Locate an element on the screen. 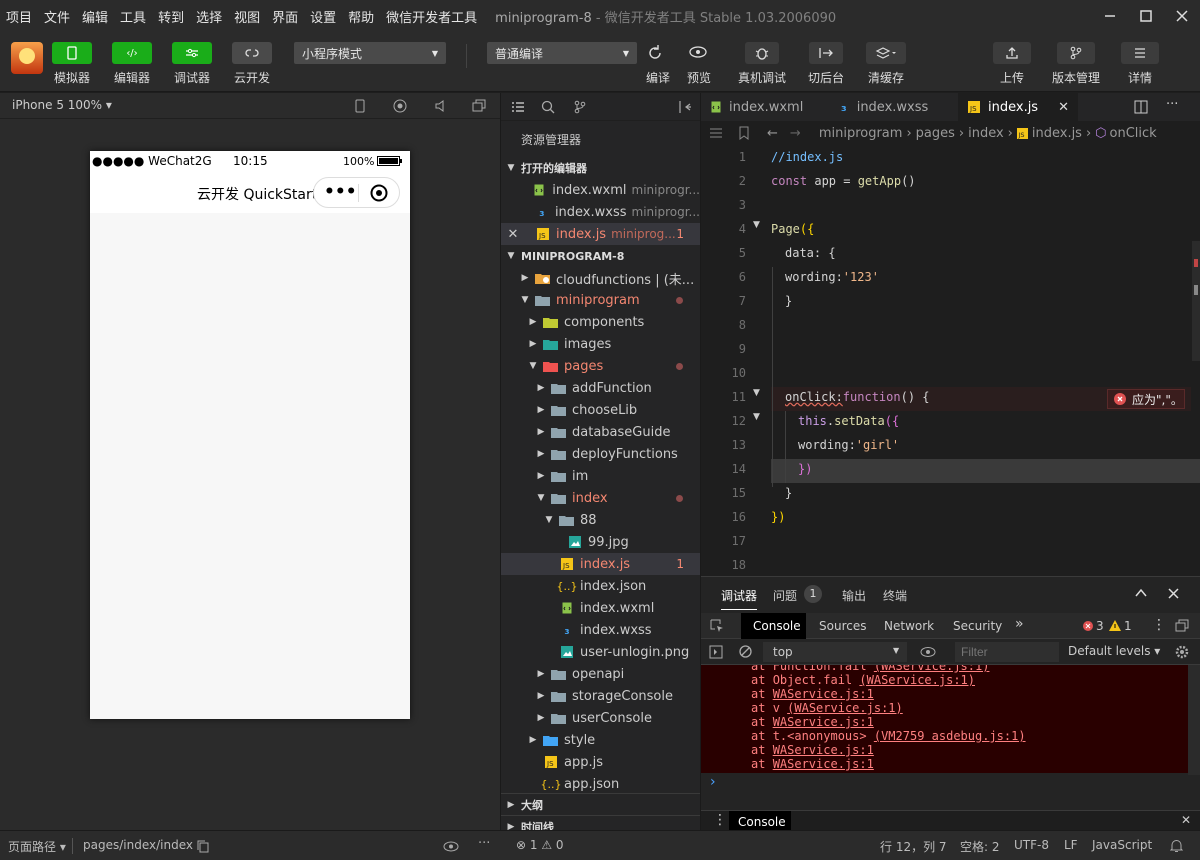 The width and height of the screenshot is (1200, 860). search-icon is located at coordinates (548, 107).